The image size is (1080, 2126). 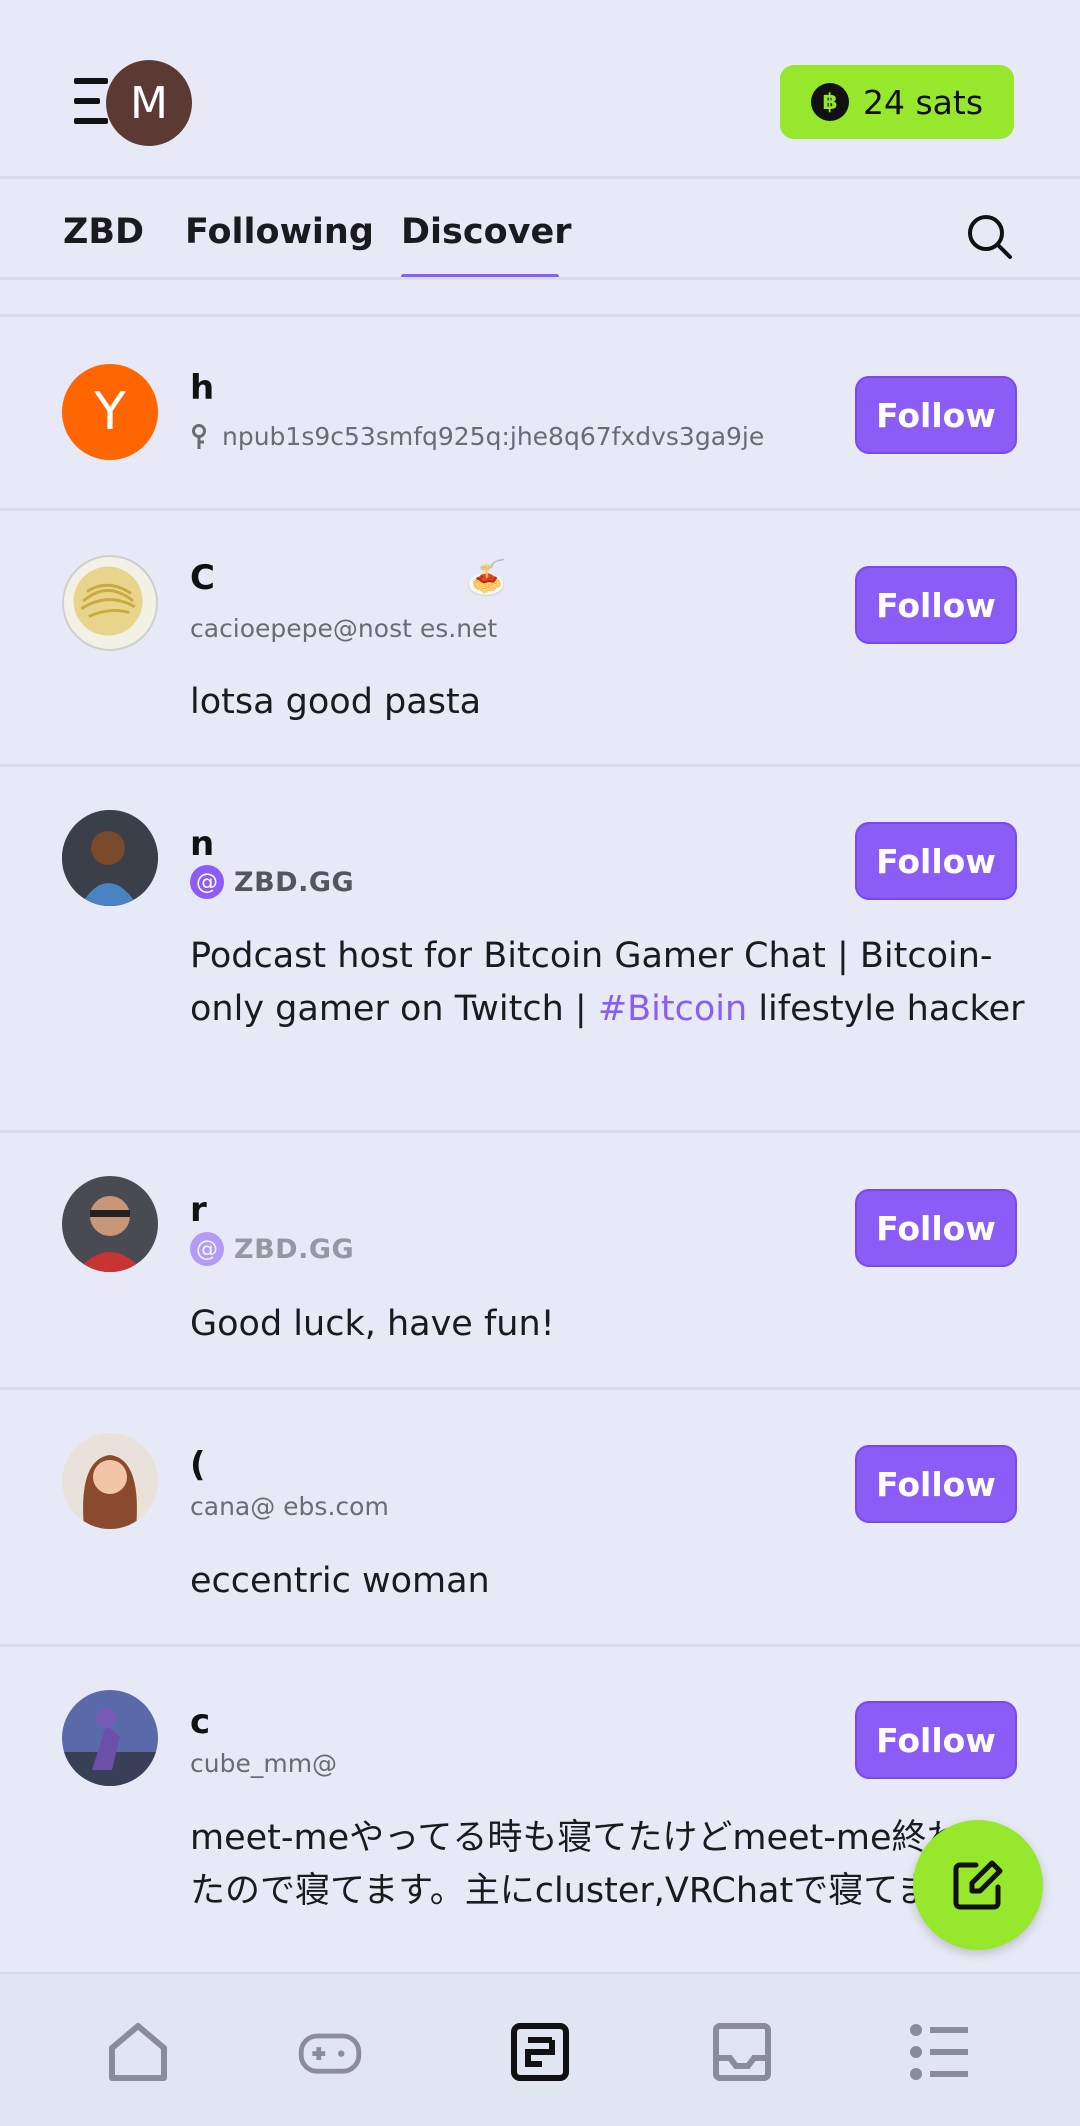 I want to click on user-name: c, so click(x=200, y=1722).